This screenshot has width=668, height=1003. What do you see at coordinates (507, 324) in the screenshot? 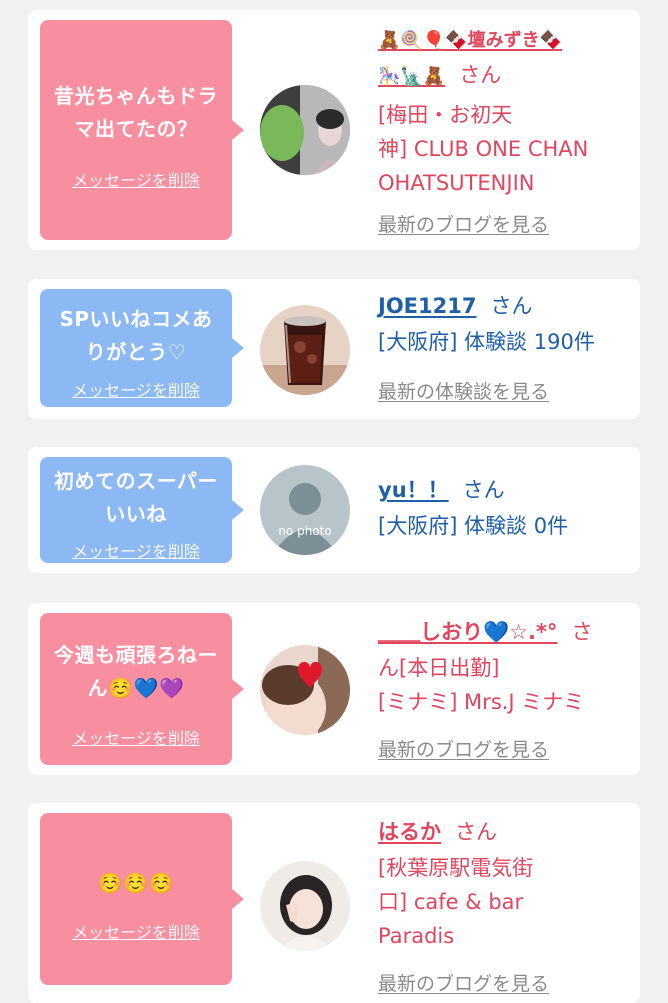
I see `user-info: JOE1217 さん [大阪府] 体験談 190件` at bounding box center [507, 324].